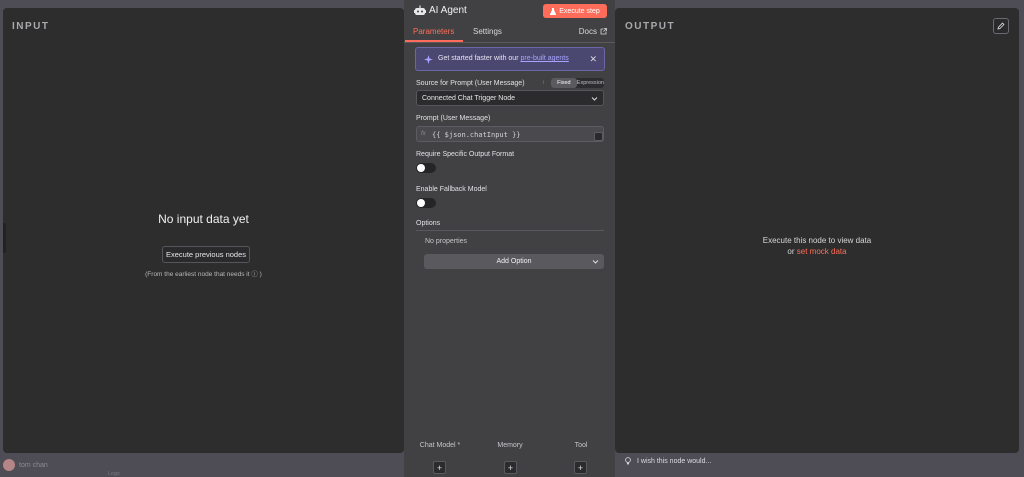 The height and width of the screenshot is (477, 1024). I want to click on execute-step-button: Execute step, so click(575, 11).